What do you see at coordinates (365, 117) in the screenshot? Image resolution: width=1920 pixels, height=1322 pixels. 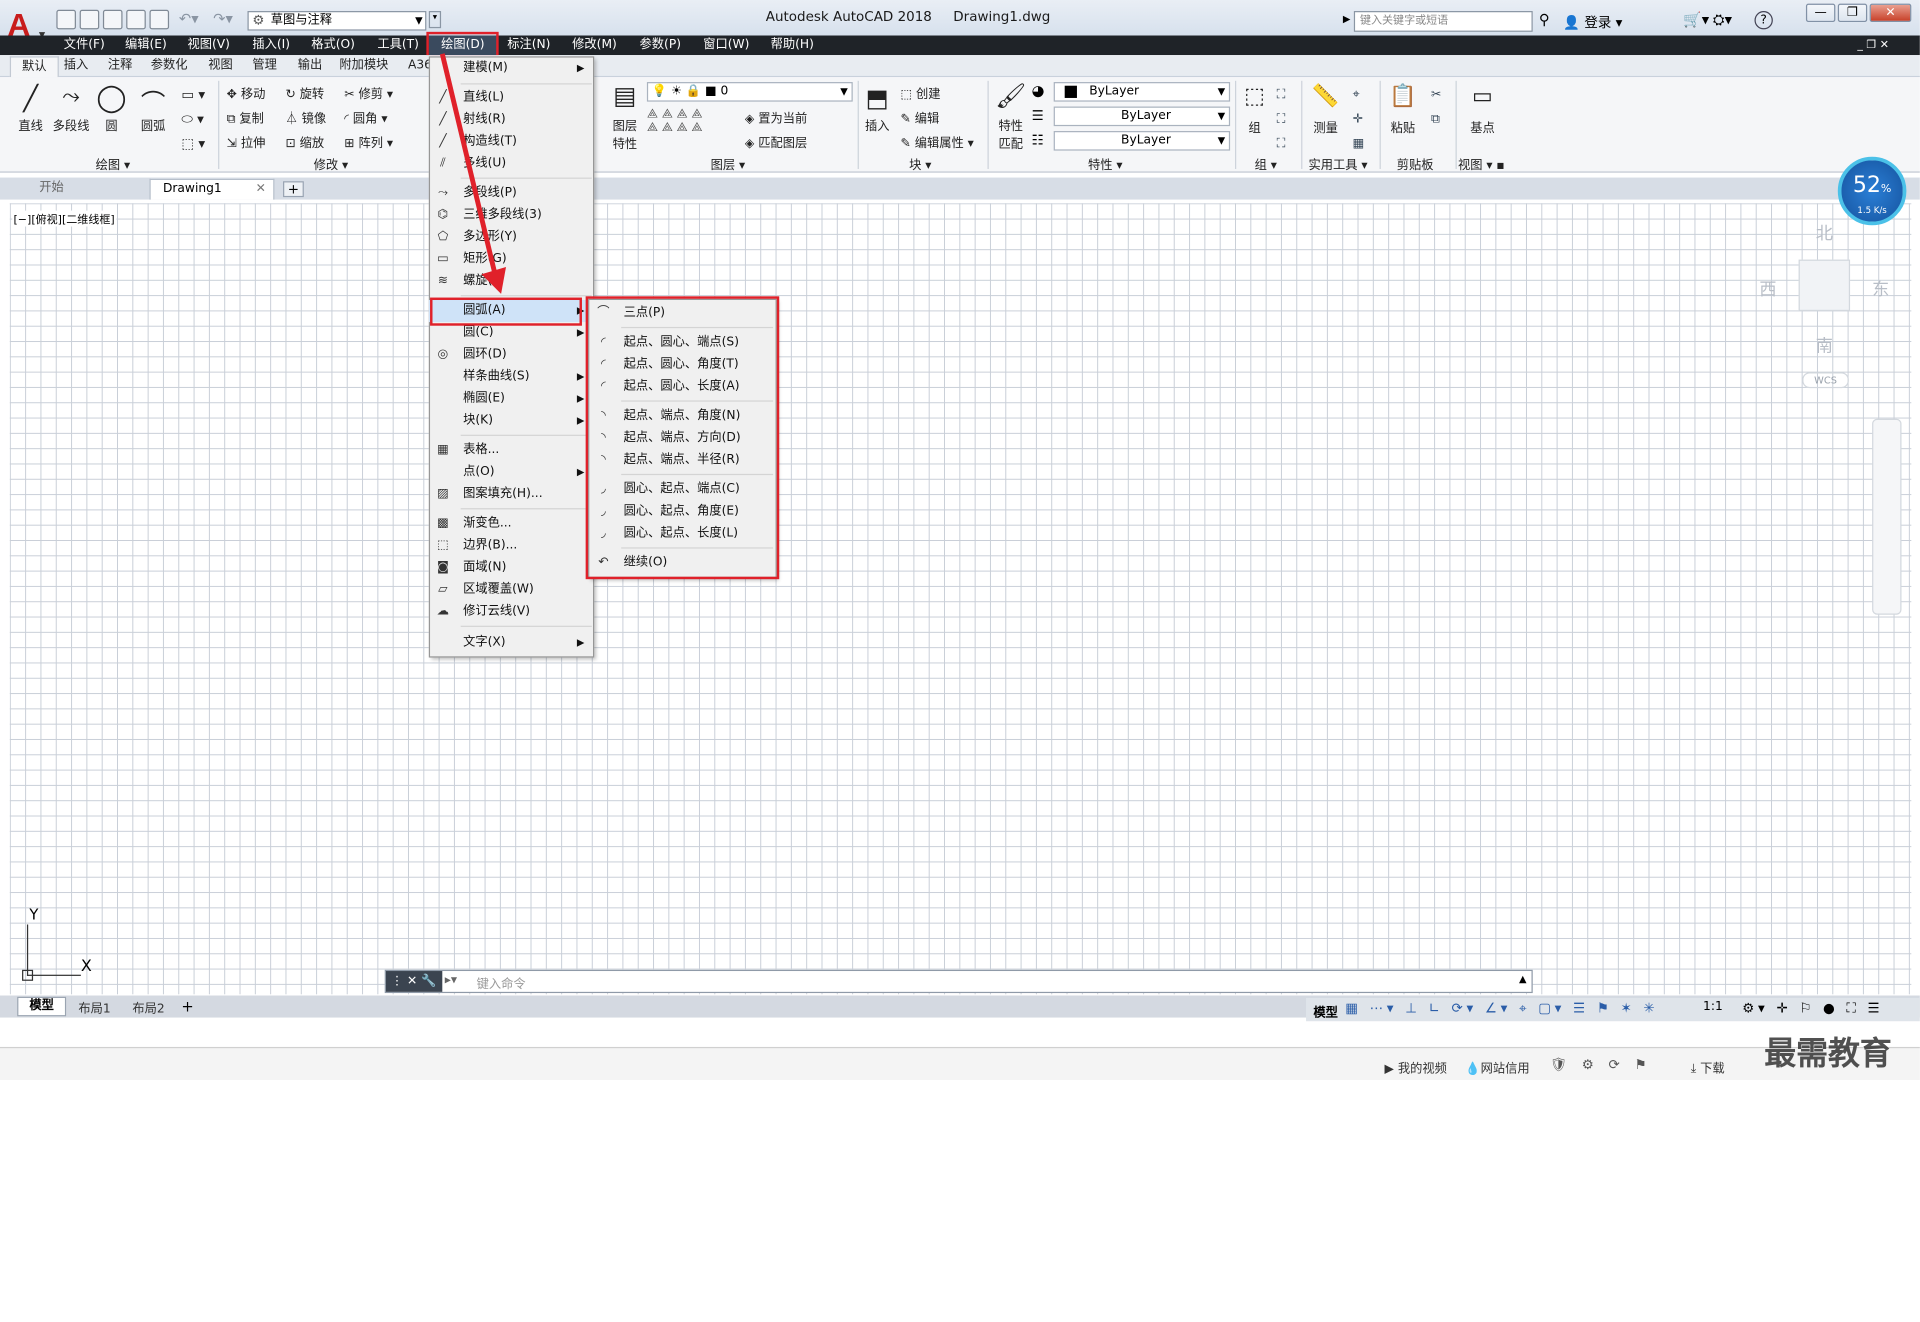 I see `fillet-tool: ◜ 圆角 ▾` at bounding box center [365, 117].